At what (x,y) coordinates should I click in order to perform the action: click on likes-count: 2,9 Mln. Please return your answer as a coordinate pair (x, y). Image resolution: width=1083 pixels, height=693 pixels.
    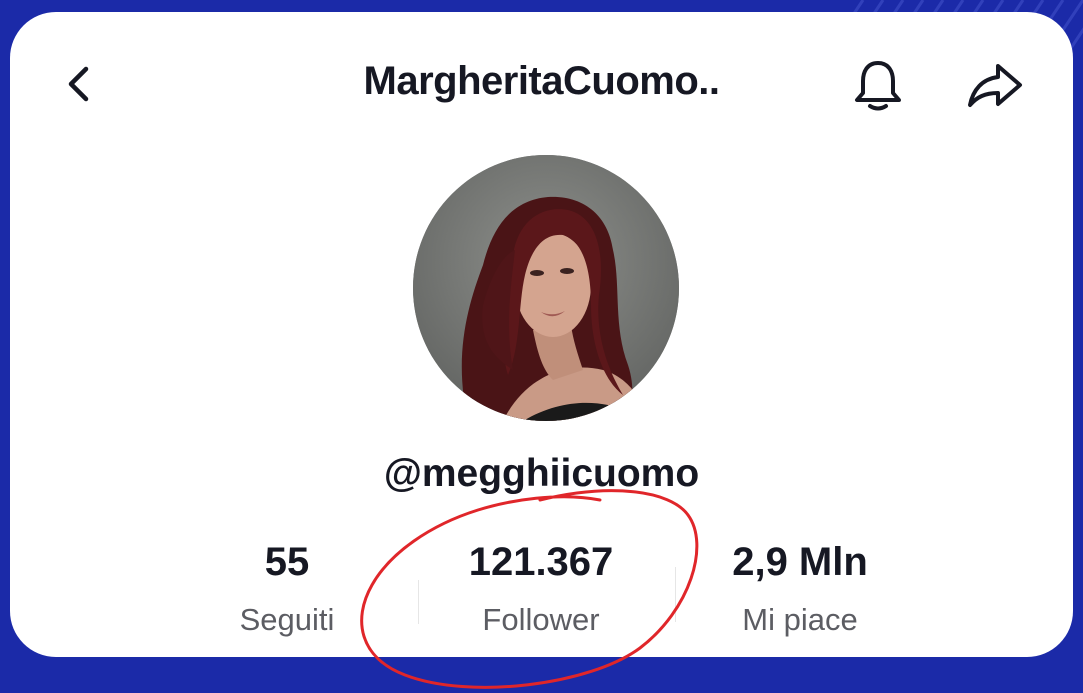
    Looking at the image, I should click on (800, 562).